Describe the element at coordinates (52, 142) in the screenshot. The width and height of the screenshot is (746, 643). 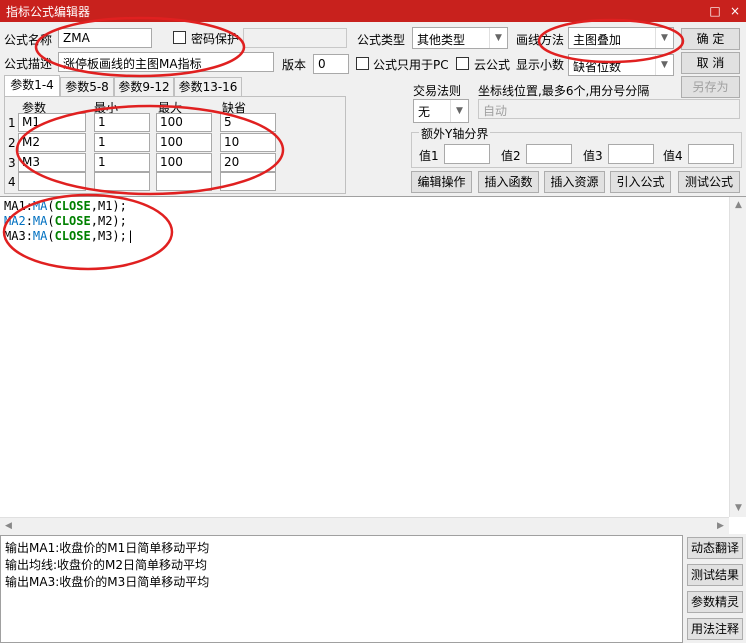
I see `param-name-input: M2` at that location.